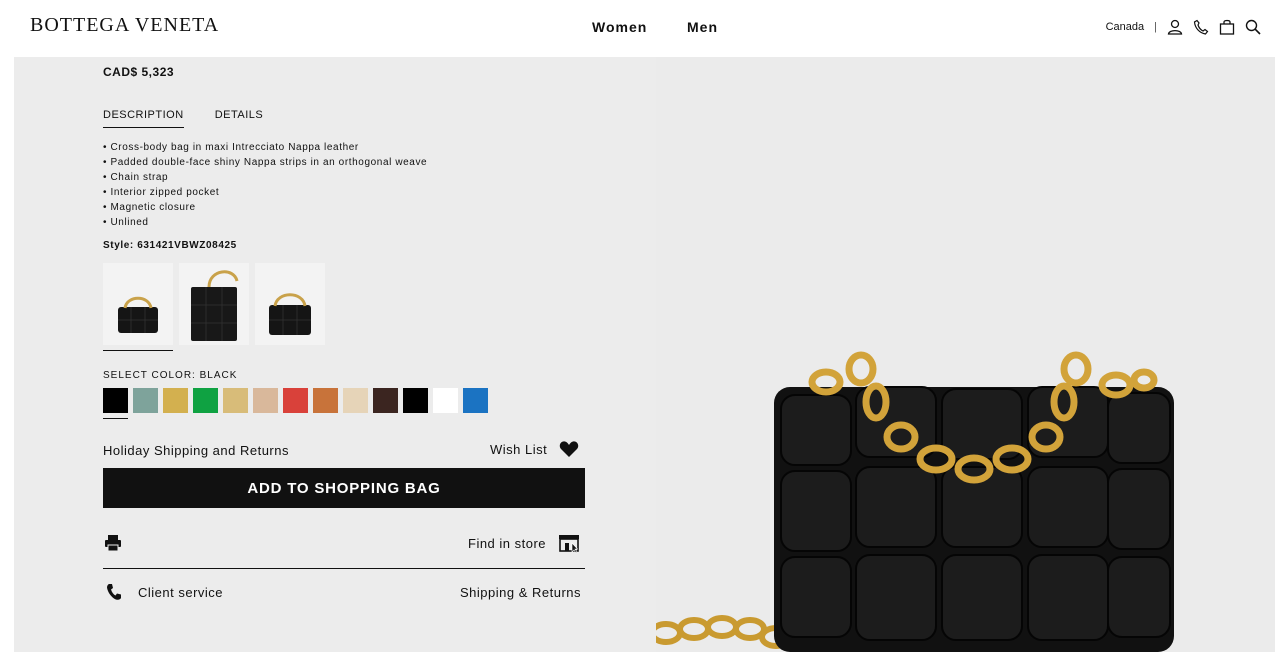 The image size is (1275, 652). What do you see at coordinates (175, 400) in the screenshot?
I see `swatch-mustard` at bounding box center [175, 400].